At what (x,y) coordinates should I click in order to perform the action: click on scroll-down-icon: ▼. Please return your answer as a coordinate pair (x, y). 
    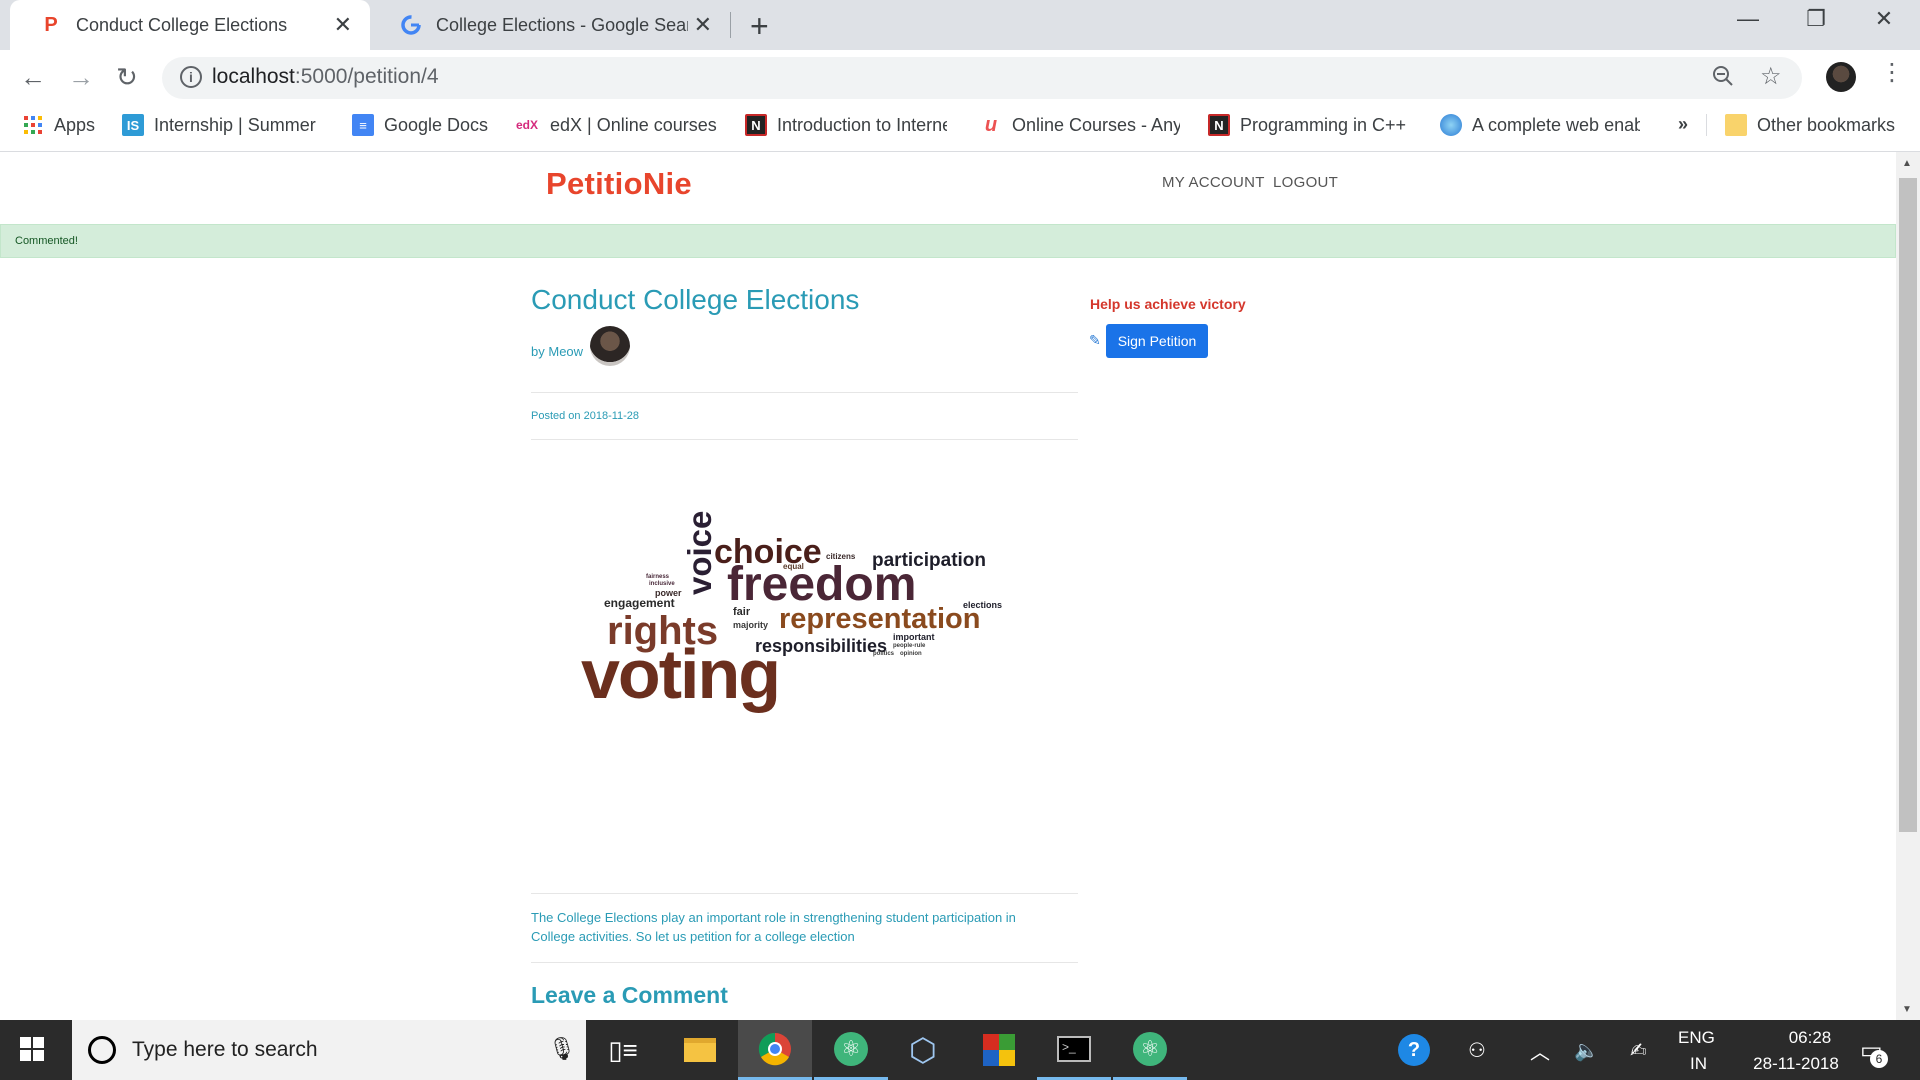
    Looking at the image, I should click on (1907, 1009).